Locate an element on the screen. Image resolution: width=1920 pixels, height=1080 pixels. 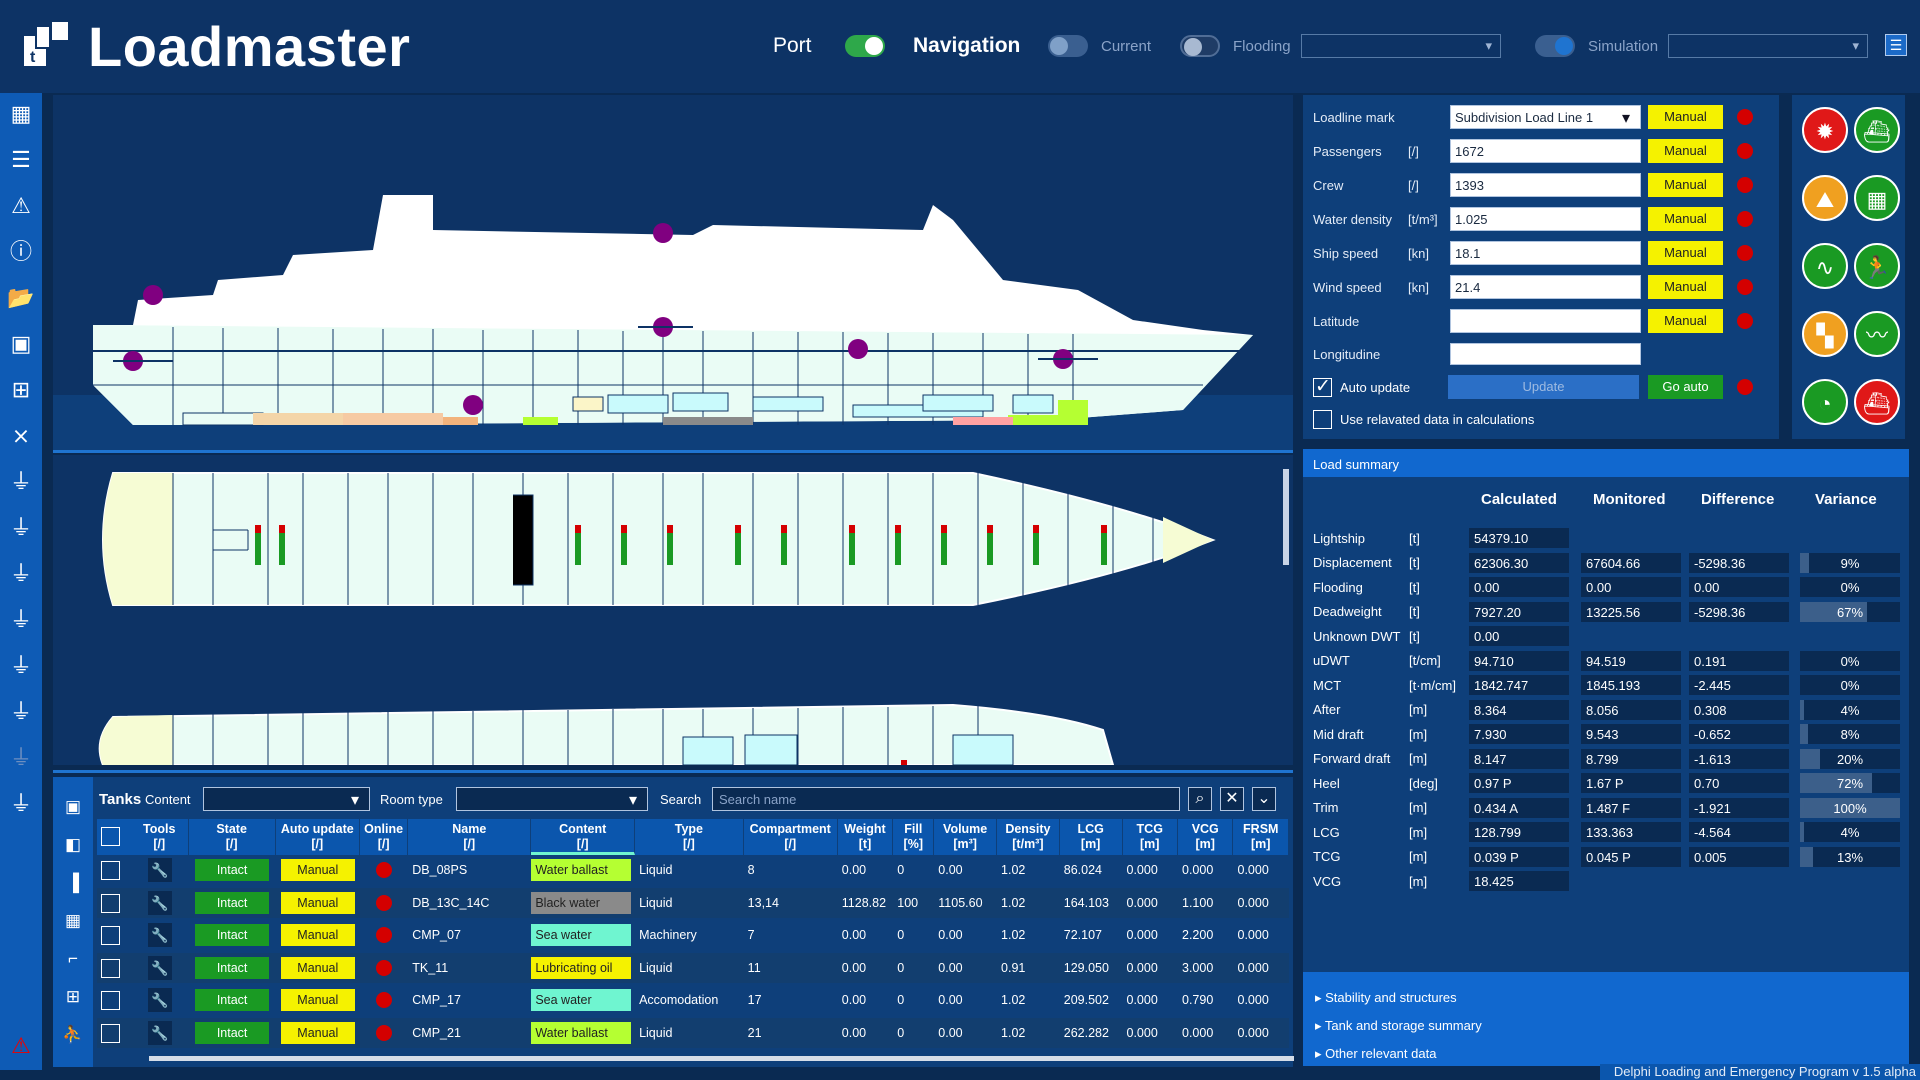
damage-icon: ✹ is located at coordinates (1825, 130).